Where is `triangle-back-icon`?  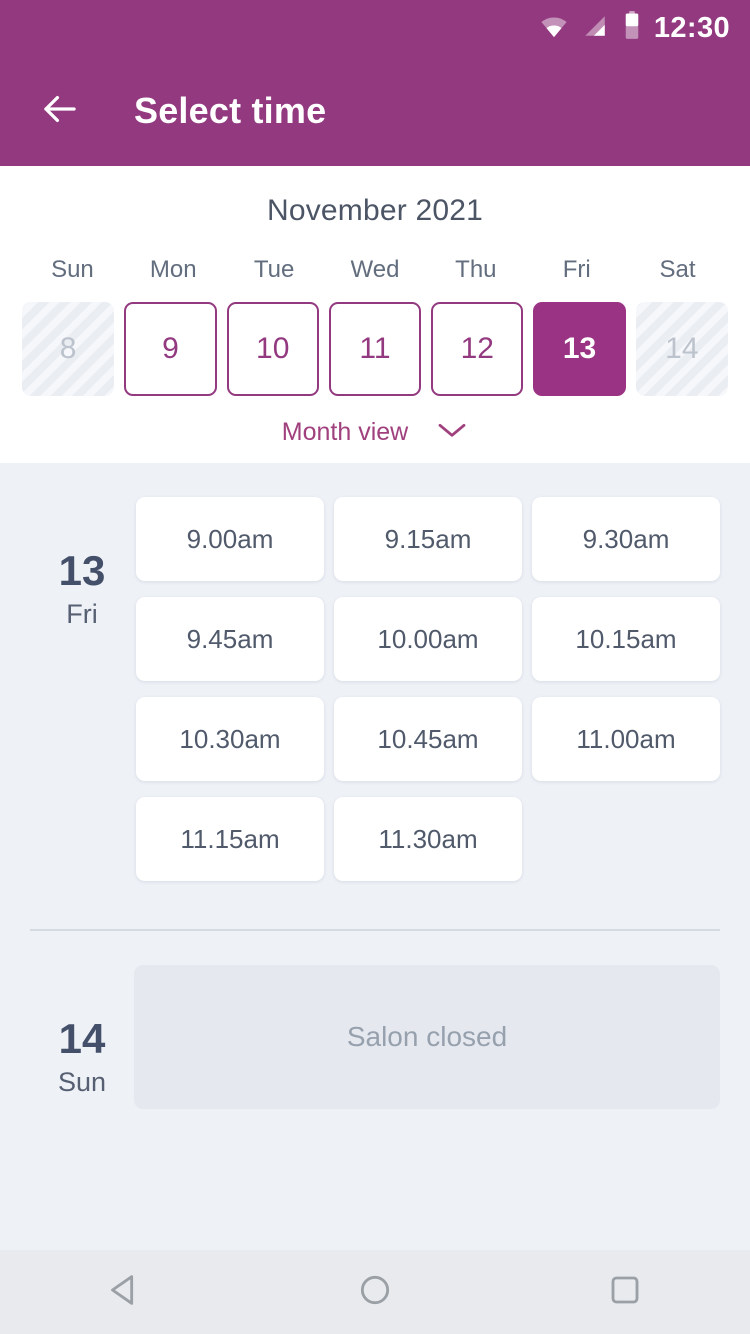 triangle-back-icon is located at coordinates (125, 1292).